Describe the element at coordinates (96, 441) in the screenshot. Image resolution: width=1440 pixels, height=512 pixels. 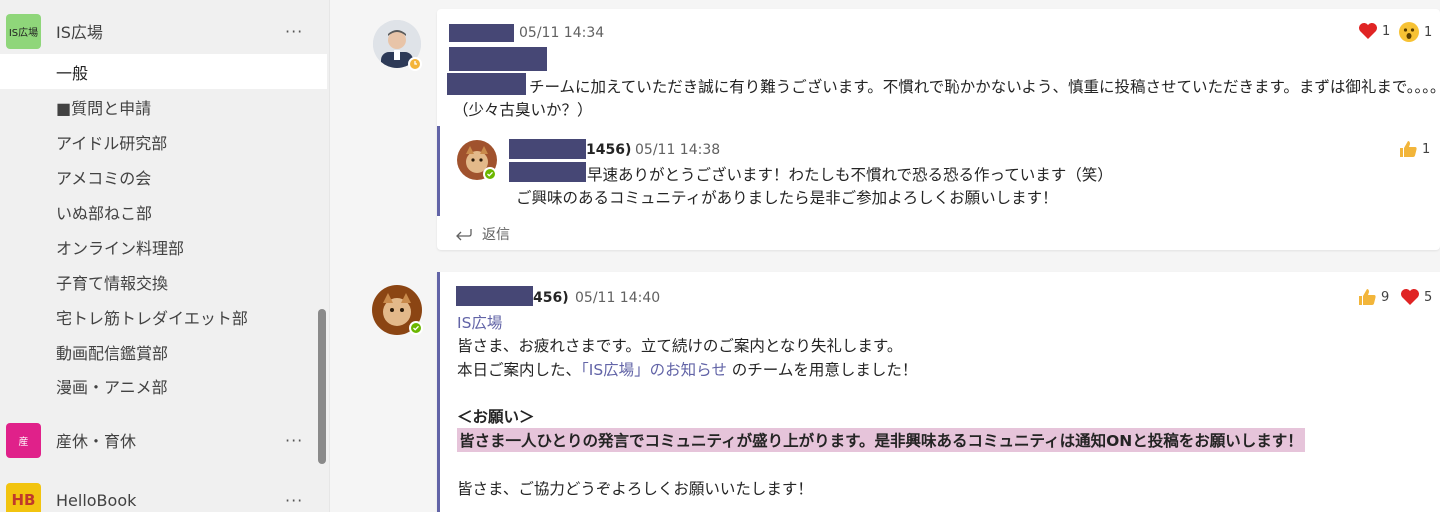
I see `team-name: 産休・育休` at that location.